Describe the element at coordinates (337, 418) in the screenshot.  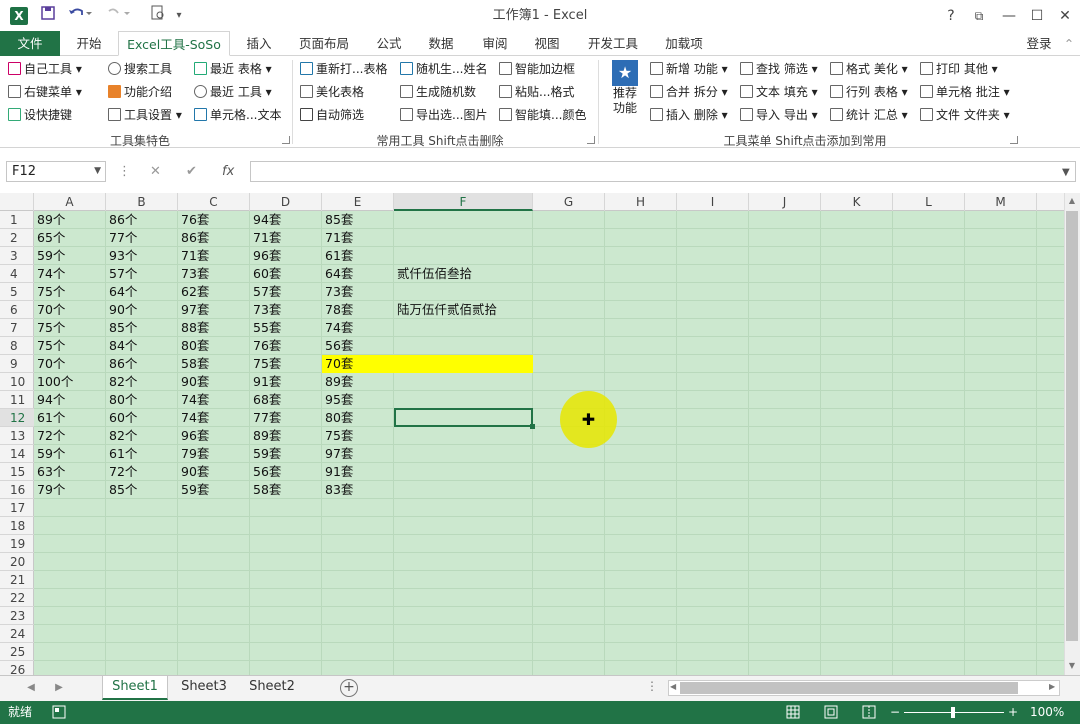
I see `cell-e12: 80套` at that location.